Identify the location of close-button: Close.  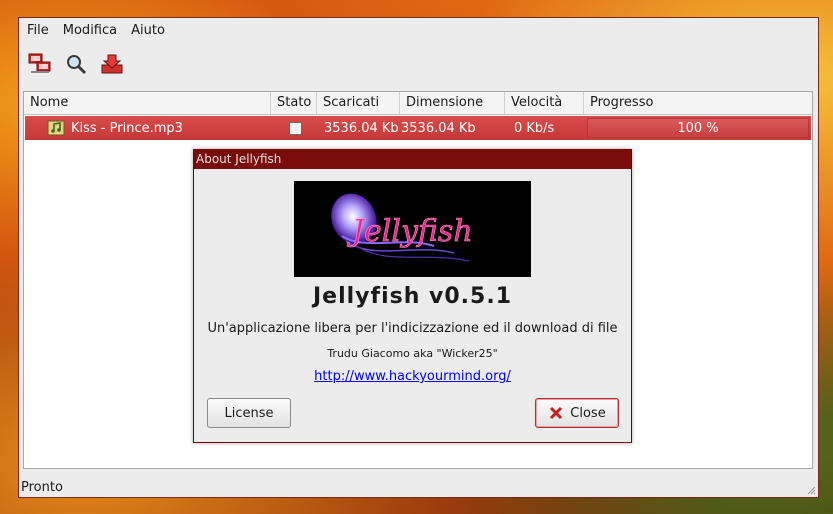
(577, 413).